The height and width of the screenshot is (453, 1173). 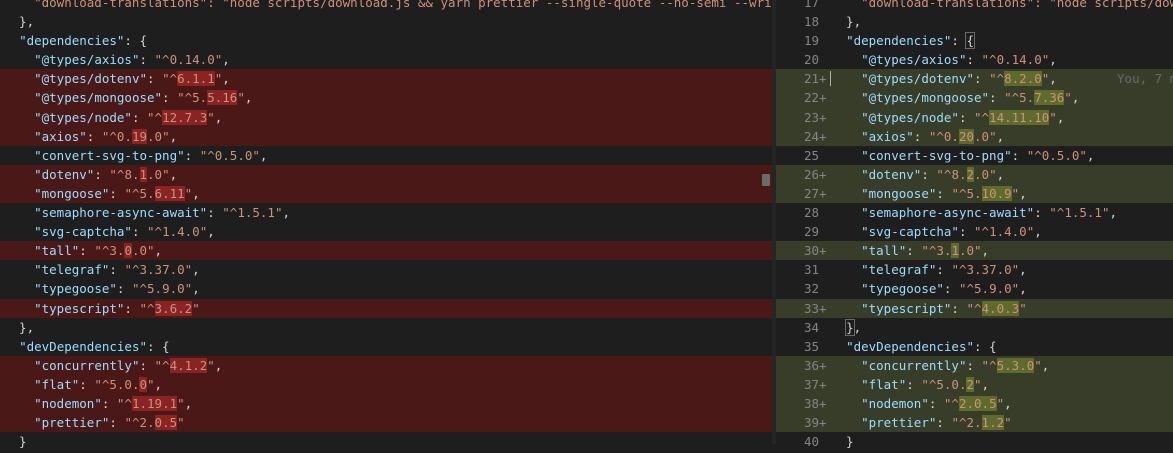 I want to click on added-line: 37+ "flat": "^5.0.2",, so click(x=974, y=384).